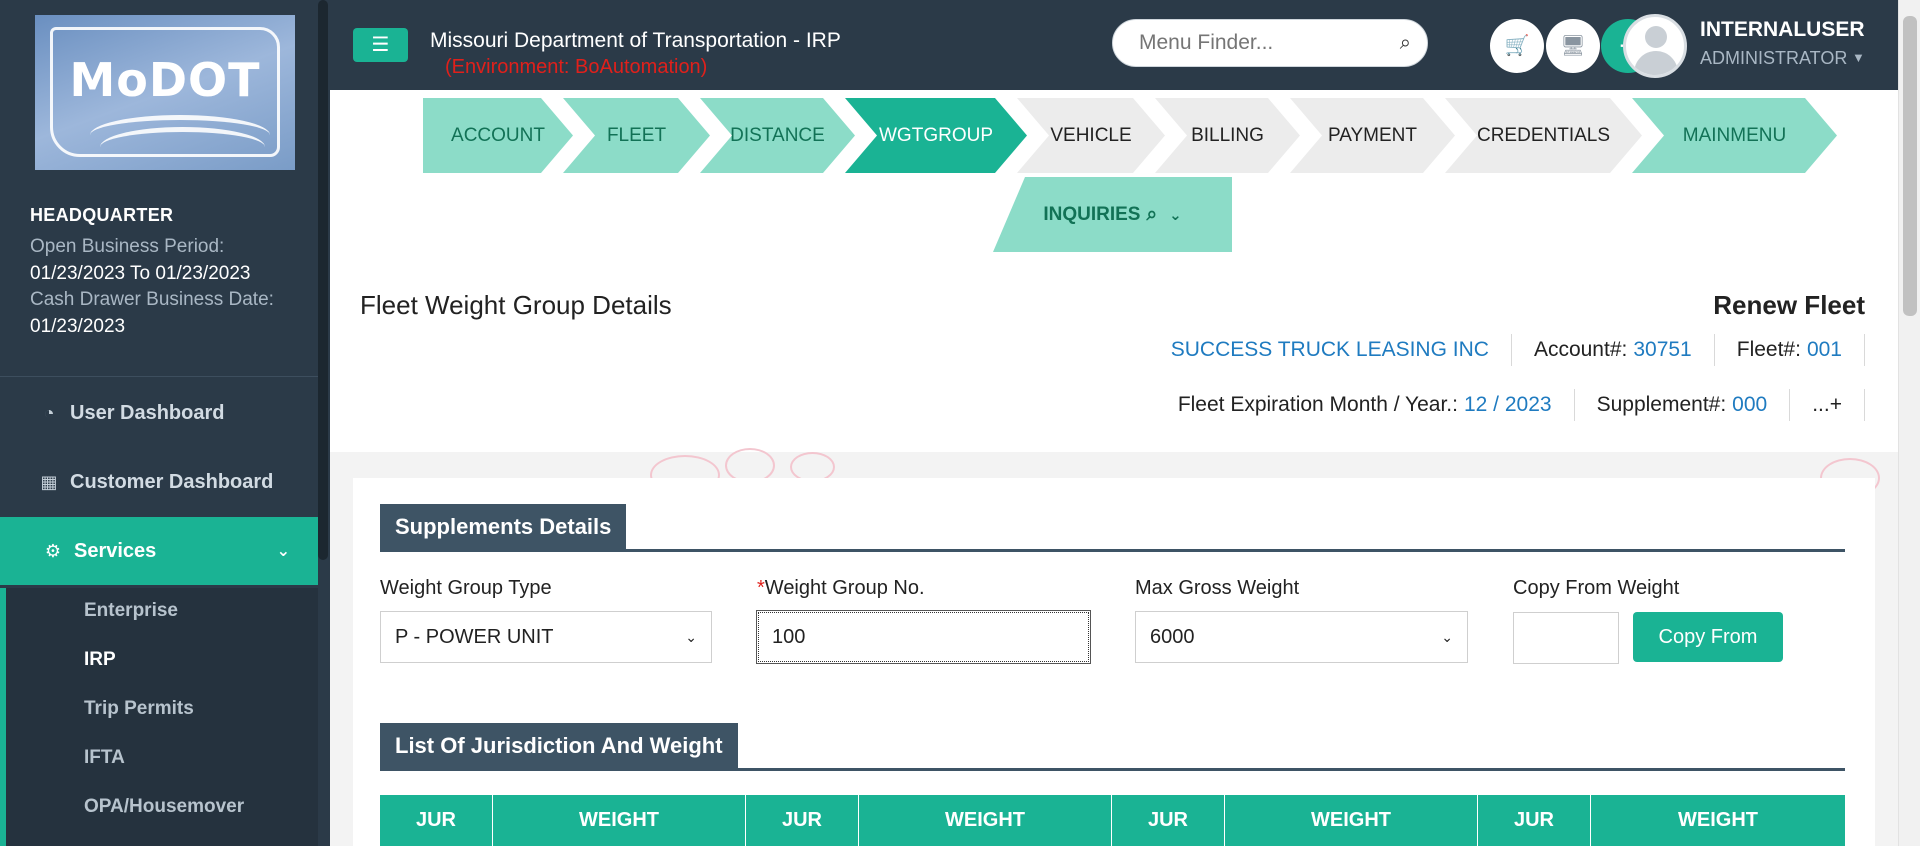  Describe the element at coordinates (49, 412) in the screenshot. I see `dashboard-icon: ◔` at that location.